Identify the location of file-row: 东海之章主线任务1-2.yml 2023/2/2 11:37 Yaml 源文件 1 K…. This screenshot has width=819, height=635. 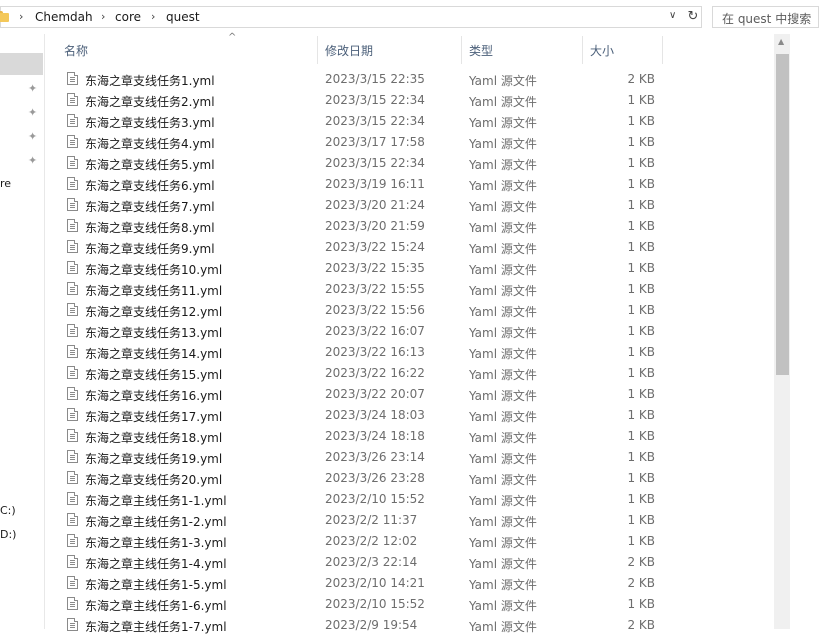
(409, 519).